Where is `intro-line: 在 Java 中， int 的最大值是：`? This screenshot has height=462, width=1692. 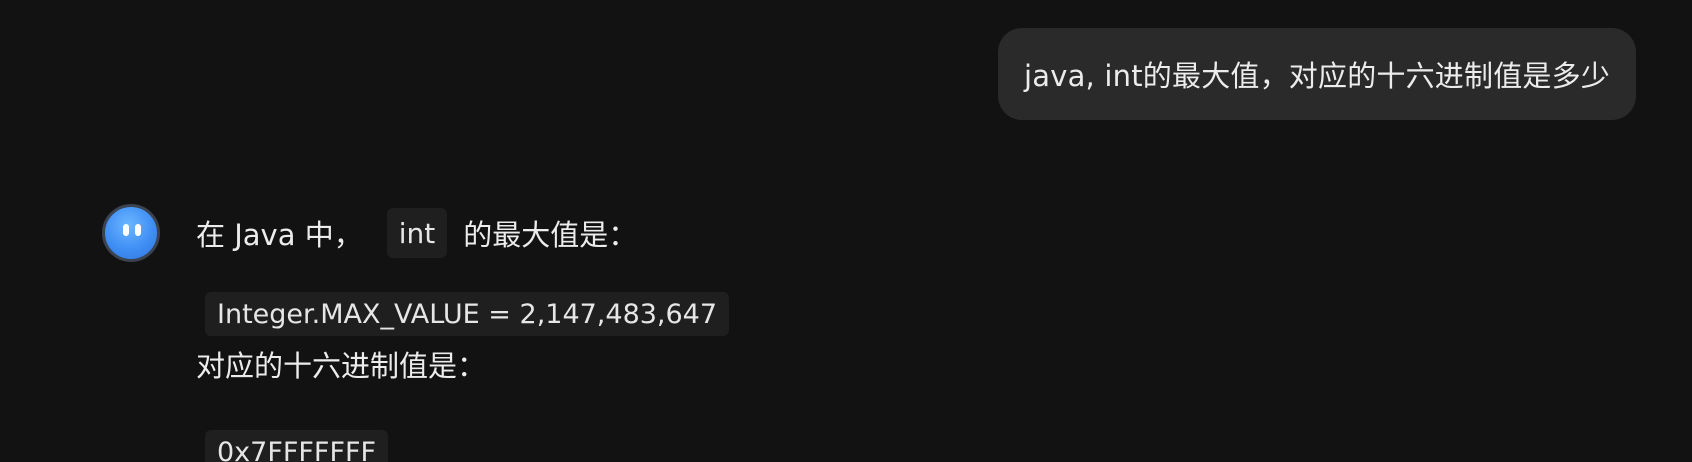 intro-line: 在 Java 中， int 的最大值是： is located at coordinates (462, 233).